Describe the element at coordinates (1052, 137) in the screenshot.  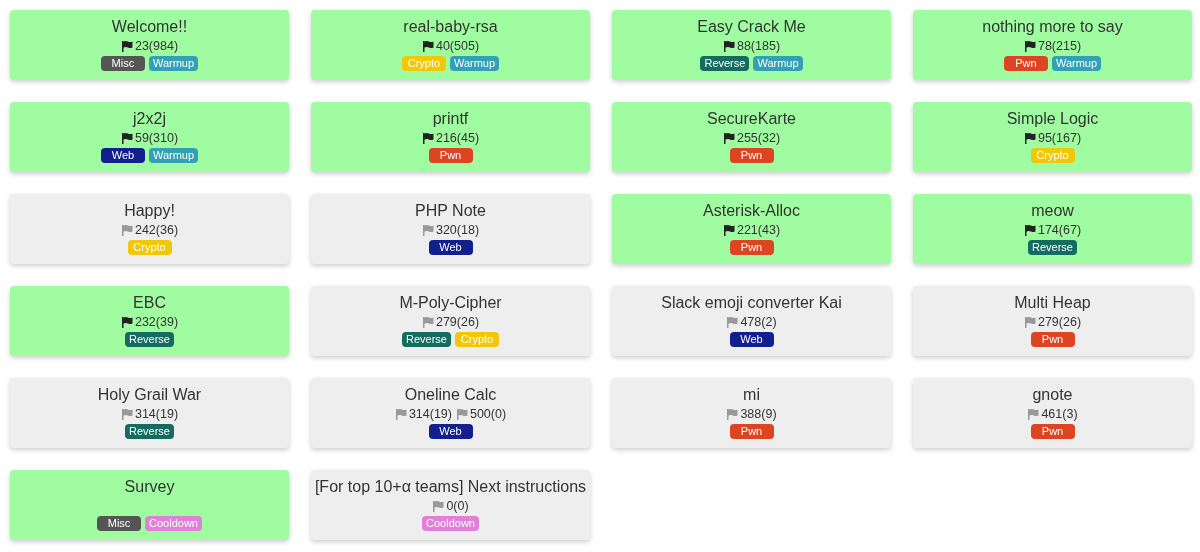
I see `challenge-card: Simple Logic 95(167) Crypto` at that location.